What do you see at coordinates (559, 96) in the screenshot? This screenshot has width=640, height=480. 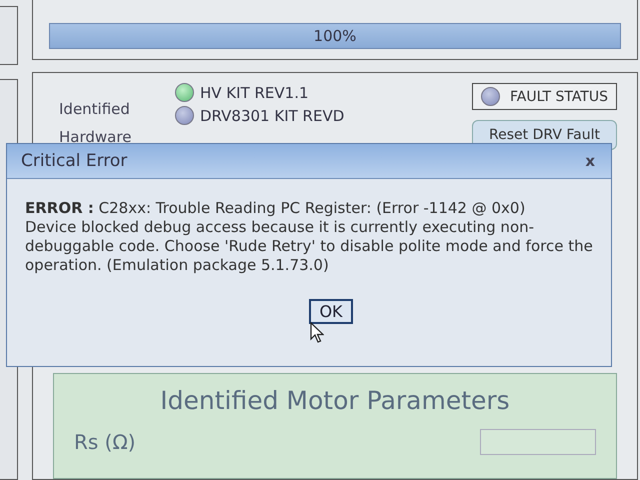 I see `fault-status-label: FAULT STATUS` at bounding box center [559, 96].